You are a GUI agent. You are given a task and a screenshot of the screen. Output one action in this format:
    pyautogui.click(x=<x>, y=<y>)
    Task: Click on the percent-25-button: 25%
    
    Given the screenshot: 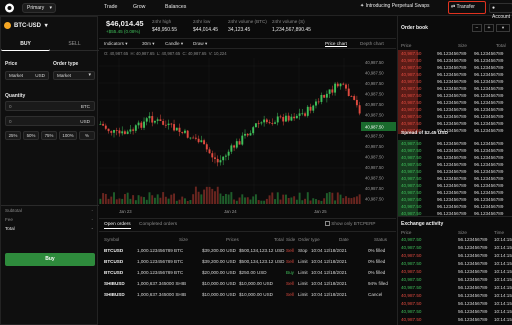 What is the action you would take?
    pyautogui.click(x=13, y=135)
    